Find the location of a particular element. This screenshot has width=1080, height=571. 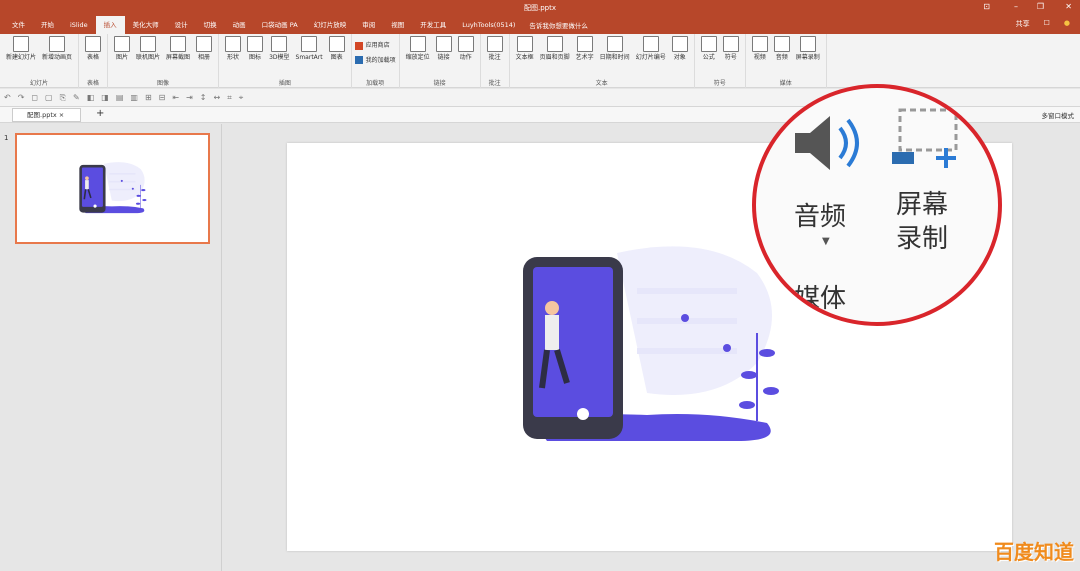

tab-11: 视图 is located at coordinates (397, 25).